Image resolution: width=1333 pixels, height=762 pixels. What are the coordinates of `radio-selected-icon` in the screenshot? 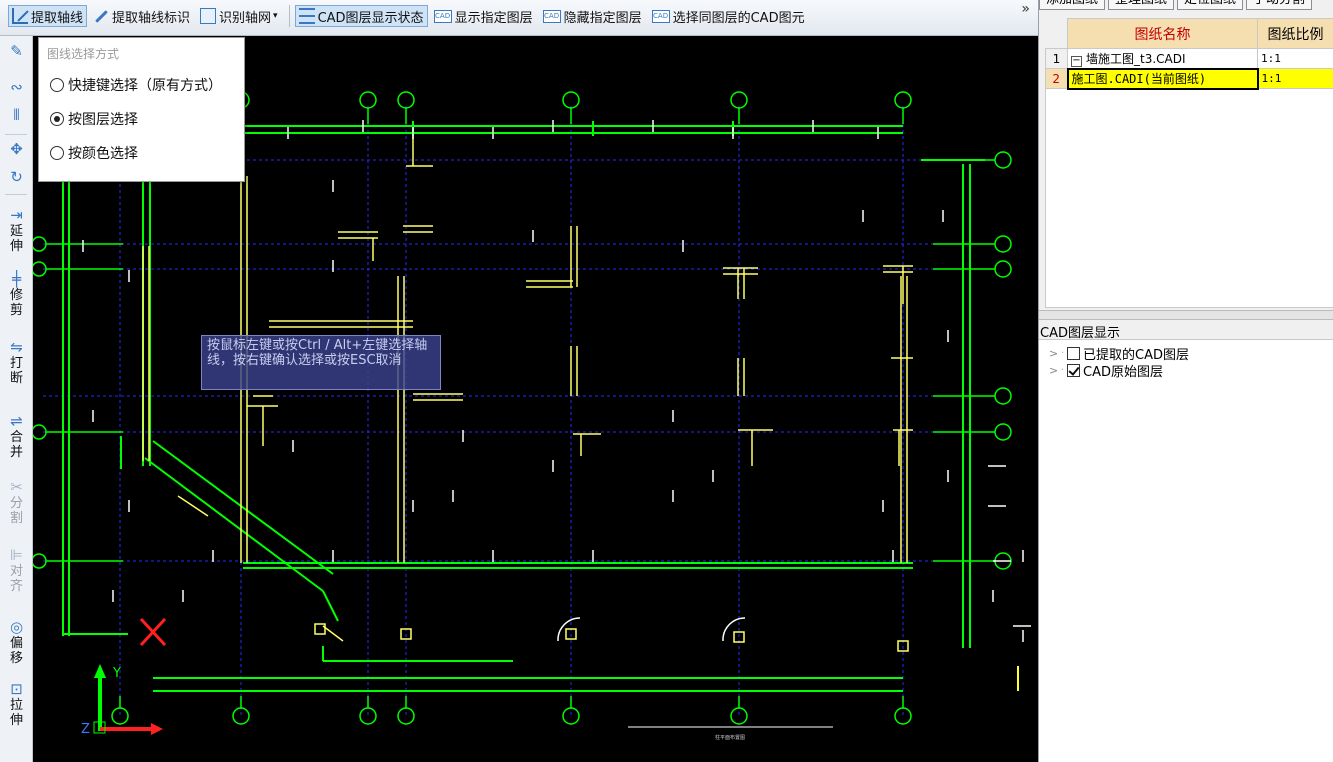 It's located at (57, 119).